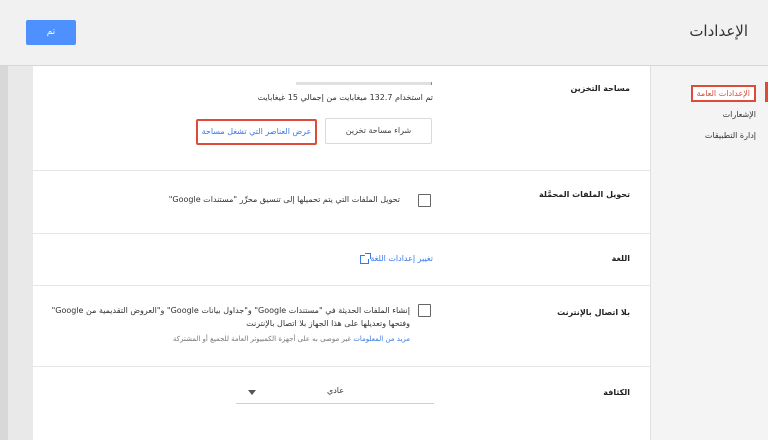 The height and width of the screenshot is (440, 768). I want to click on convert-label: تحويل الملفات المحمَّلة, so click(584, 194).